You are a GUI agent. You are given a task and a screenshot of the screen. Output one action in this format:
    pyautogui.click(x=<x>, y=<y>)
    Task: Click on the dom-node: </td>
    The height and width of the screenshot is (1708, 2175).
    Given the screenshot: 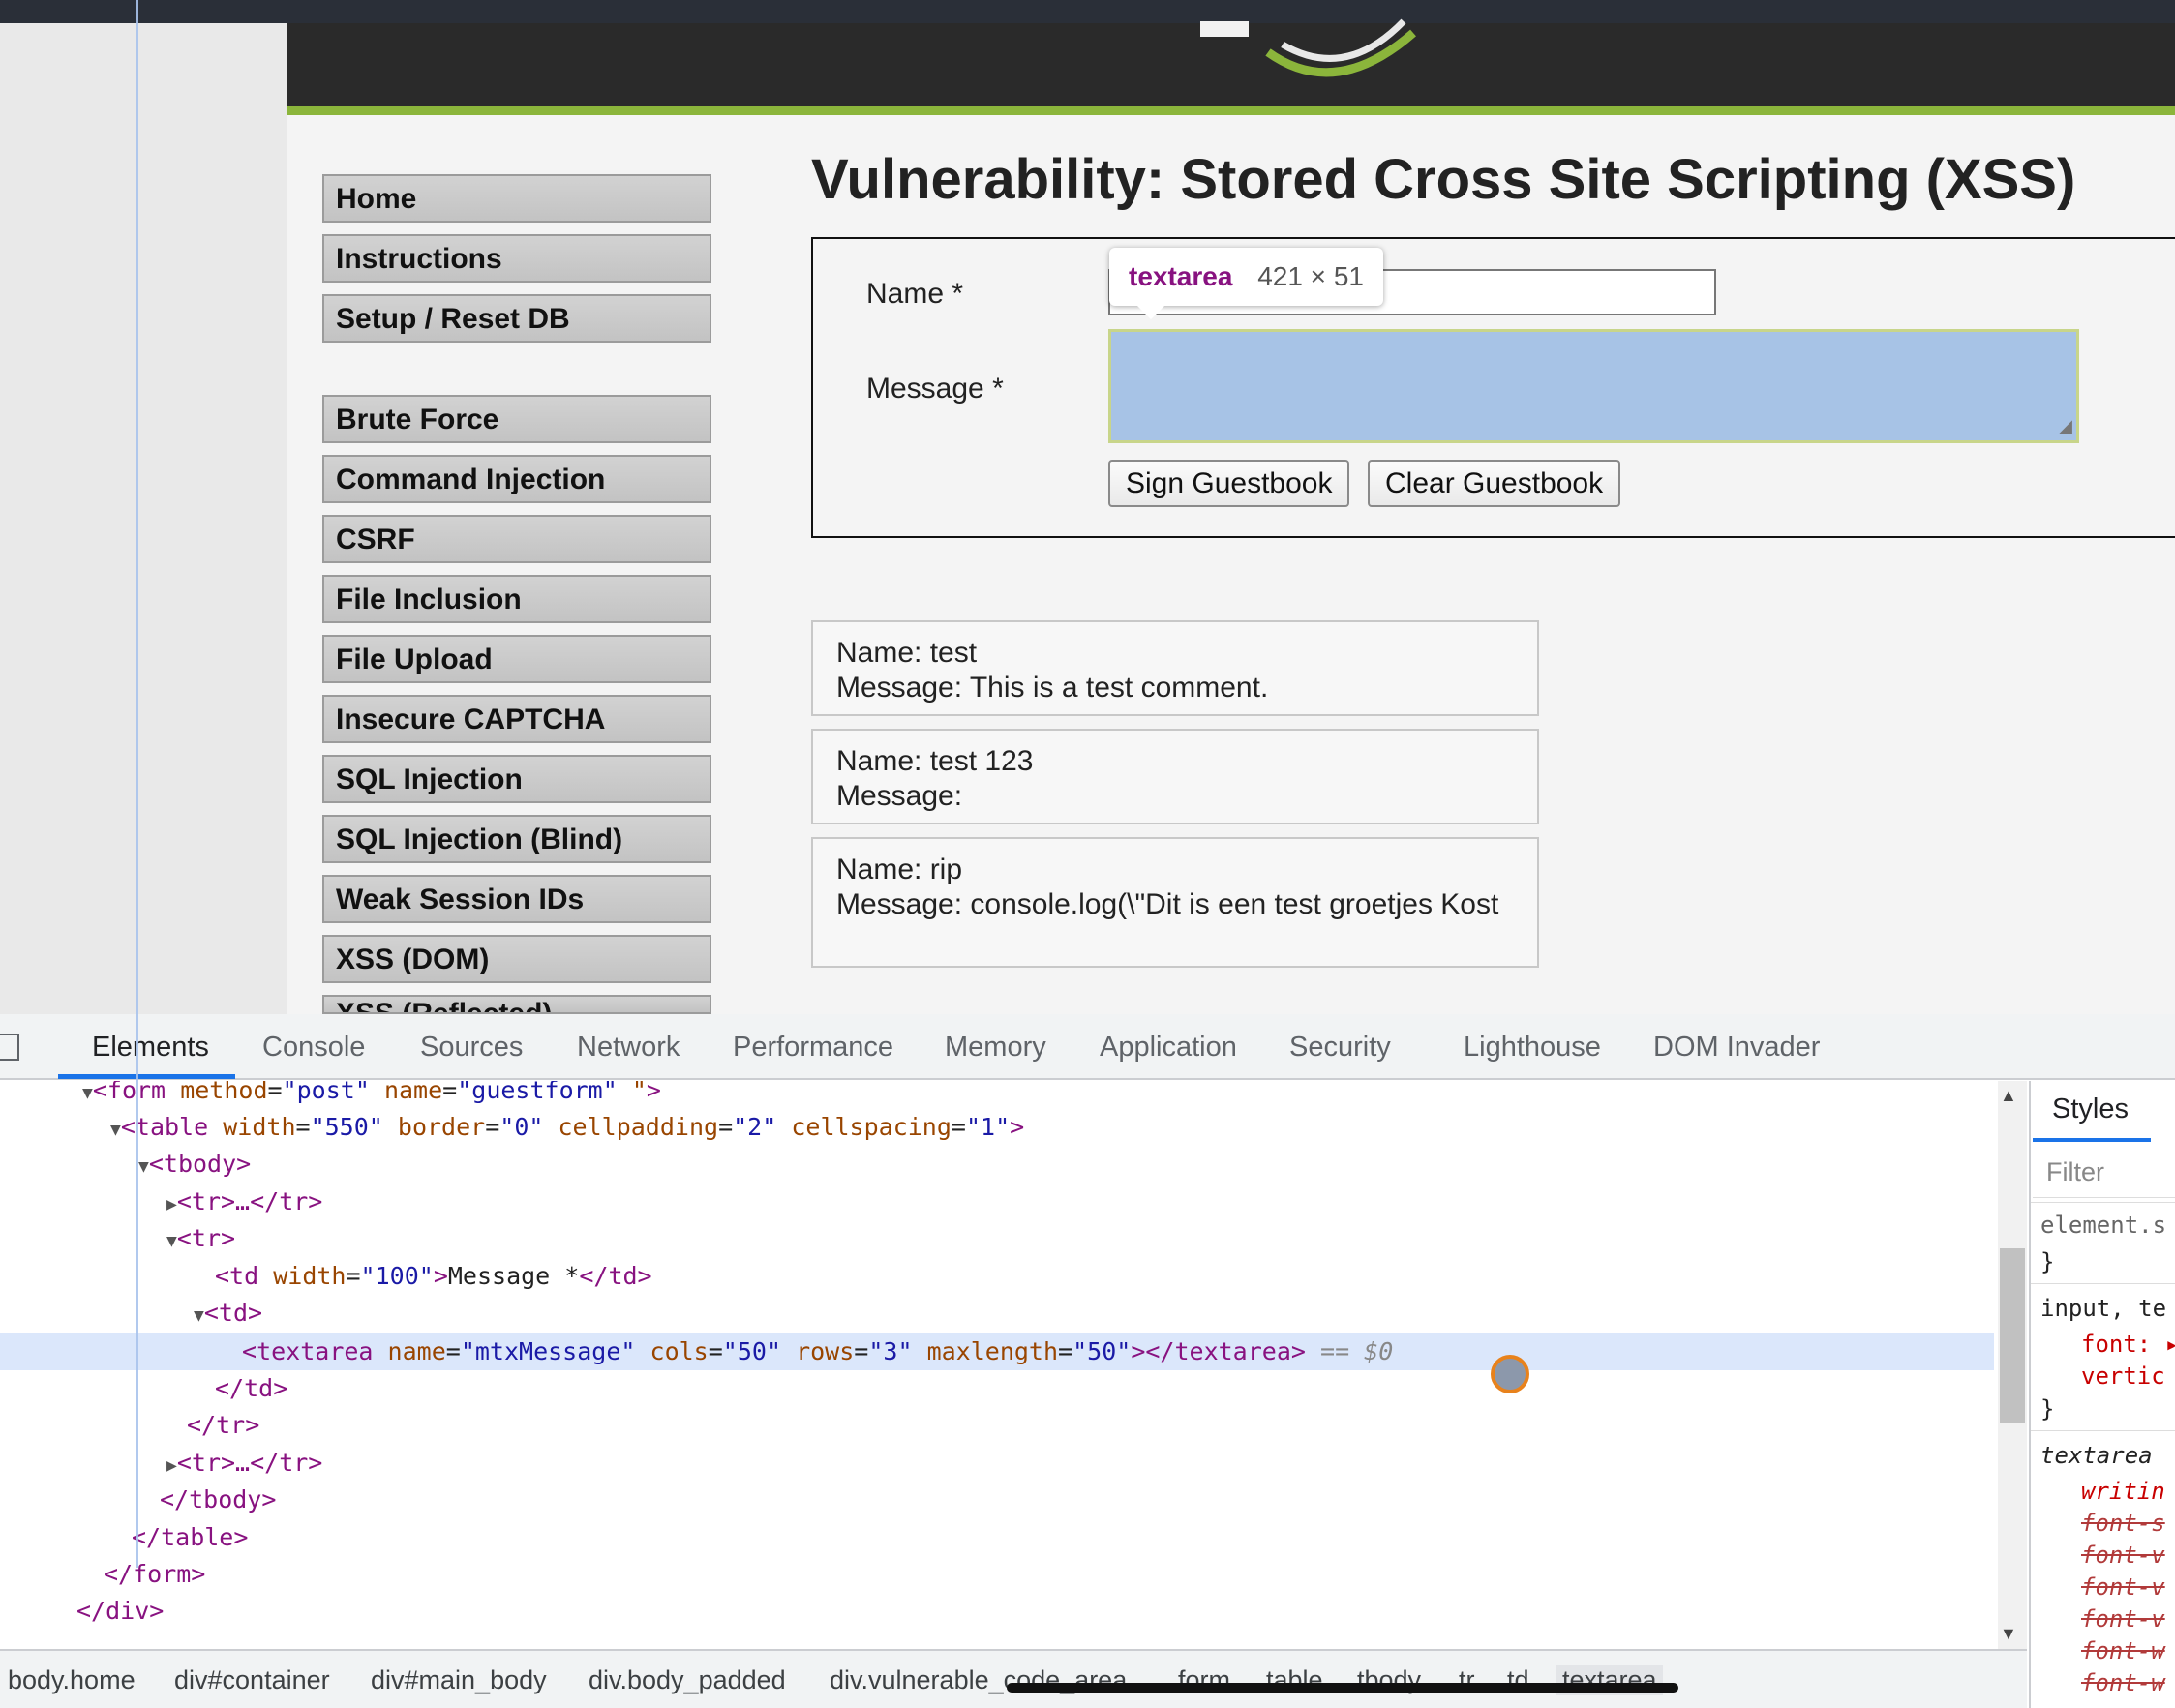 What is the action you would take?
    pyautogui.click(x=997, y=1388)
    